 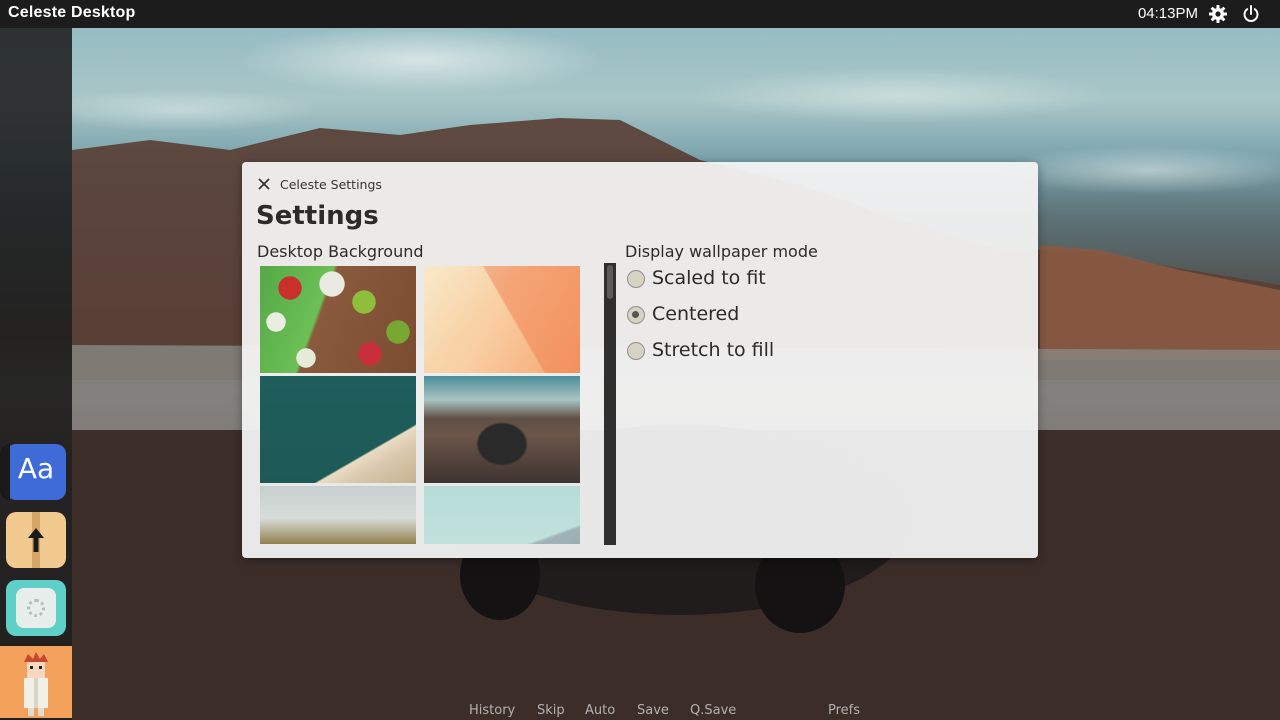 What do you see at coordinates (610, 404) in the screenshot?
I see `wallpaper-scrollbar` at bounding box center [610, 404].